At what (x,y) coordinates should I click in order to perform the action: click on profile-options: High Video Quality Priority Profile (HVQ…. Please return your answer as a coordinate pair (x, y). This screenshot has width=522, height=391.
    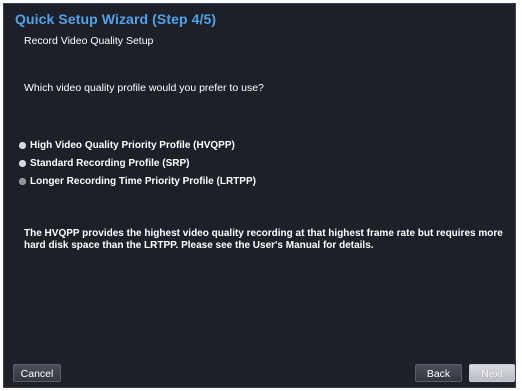
    Looking at the image, I should click on (137, 163).